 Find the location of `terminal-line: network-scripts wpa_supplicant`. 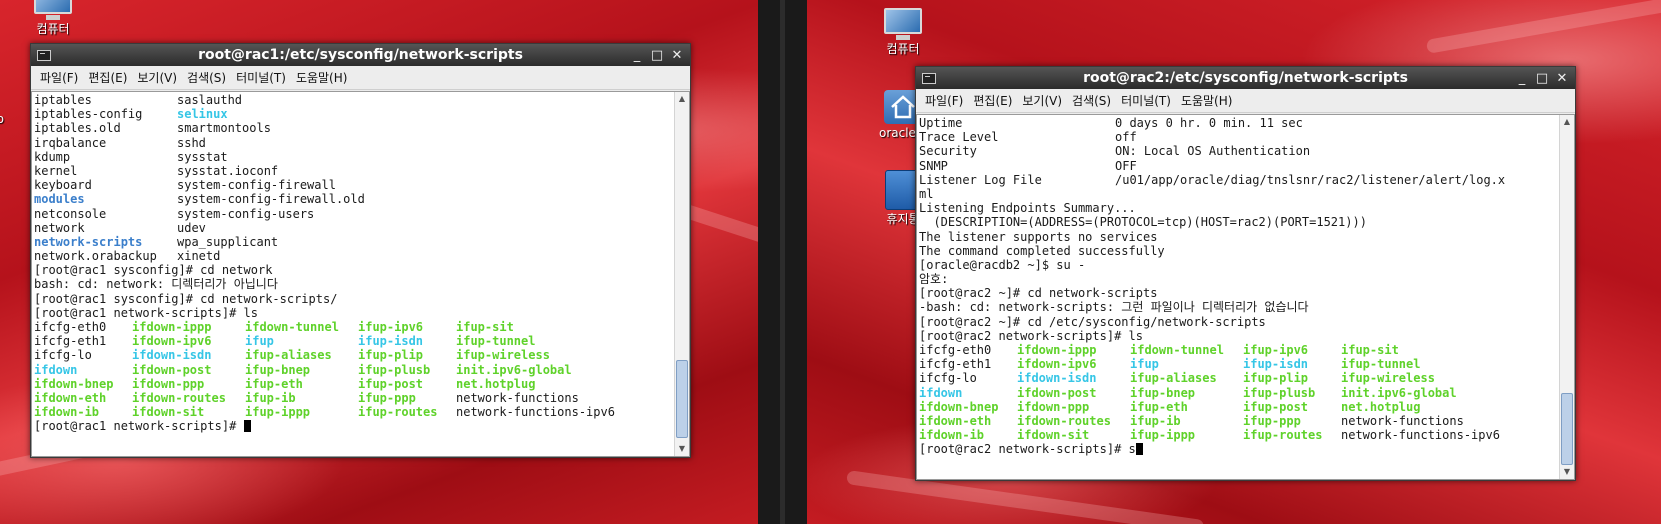

terminal-line: network-scripts wpa_supplicant is located at coordinates (352, 242).